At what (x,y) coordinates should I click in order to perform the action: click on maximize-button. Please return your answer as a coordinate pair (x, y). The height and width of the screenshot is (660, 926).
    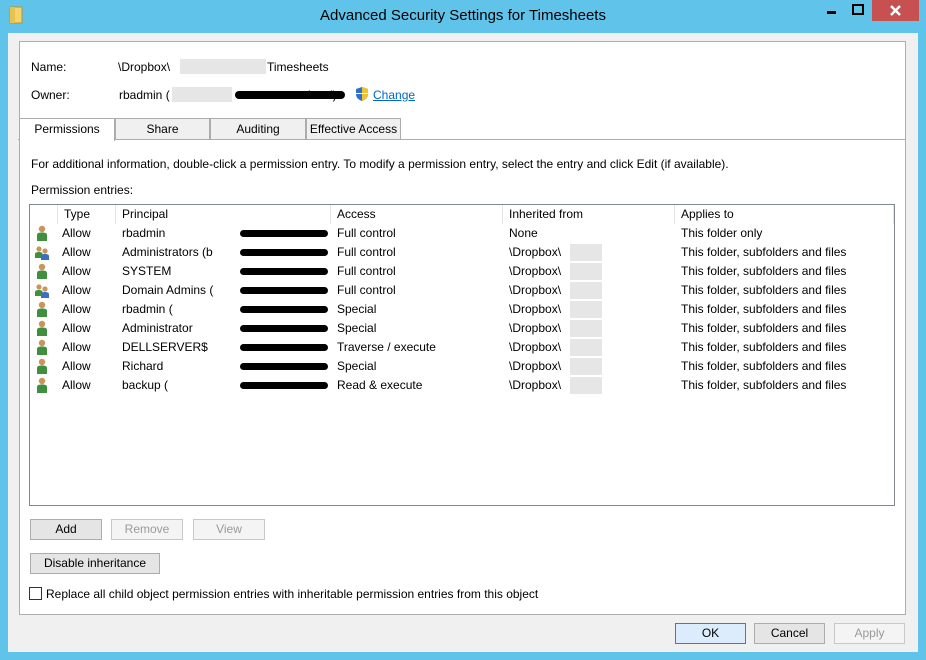
    Looking at the image, I should click on (858, 10).